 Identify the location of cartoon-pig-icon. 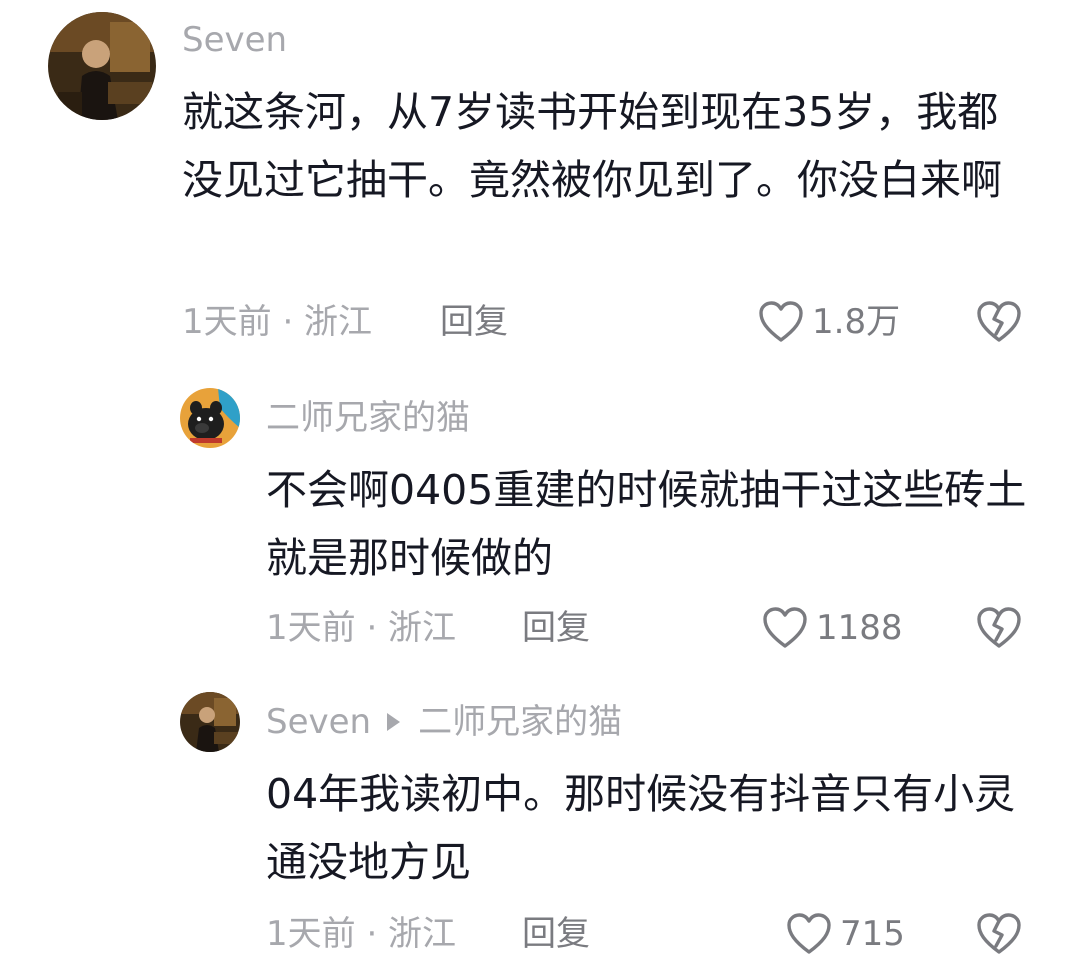
(210, 418).